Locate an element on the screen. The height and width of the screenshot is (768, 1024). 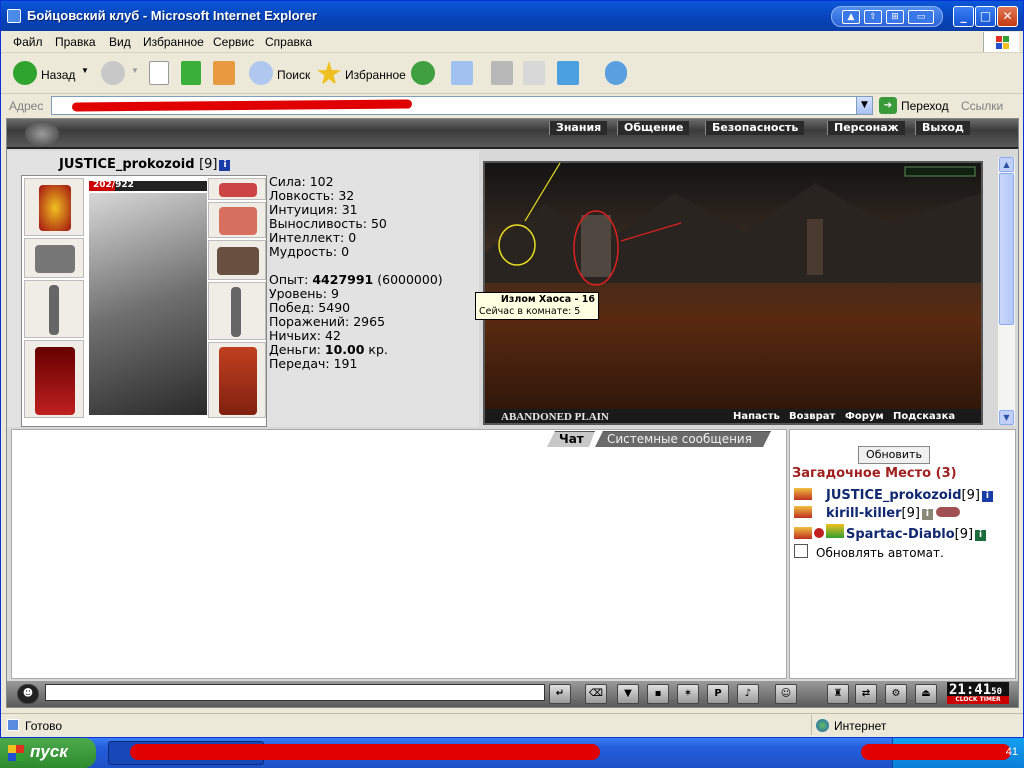
go-button: Переход is located at coordinates (925, 106).